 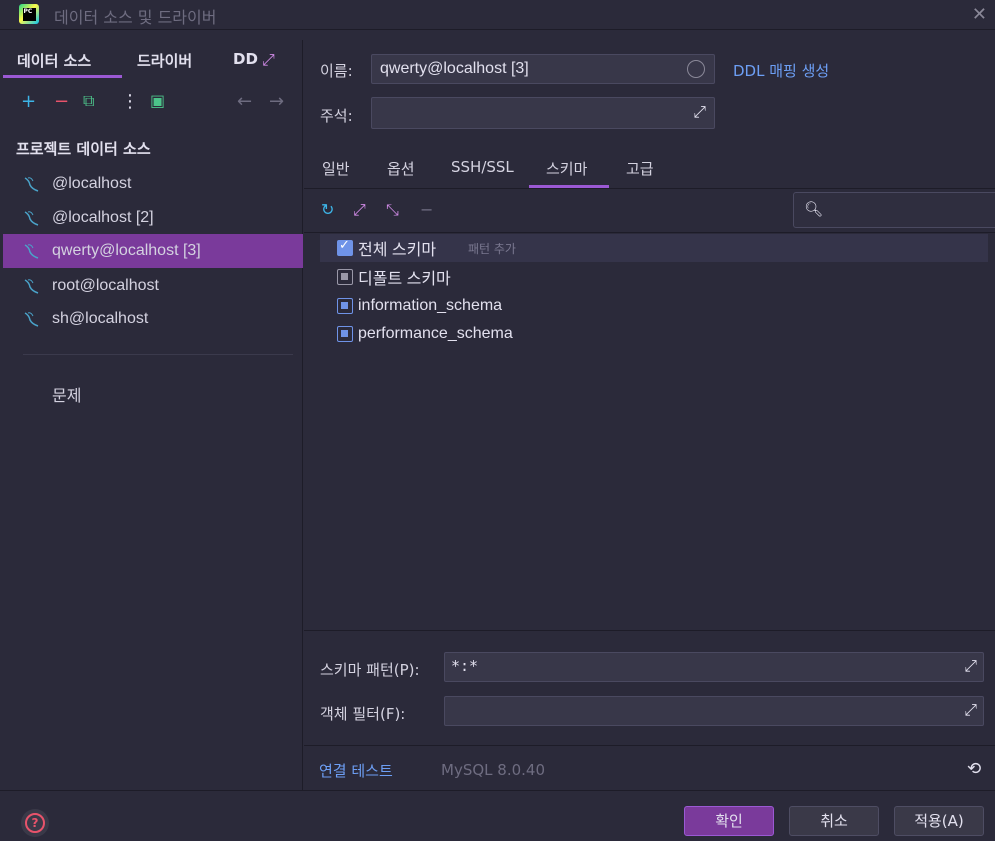 I want to click on list-item: @localhost, so click(x=153, y=184).